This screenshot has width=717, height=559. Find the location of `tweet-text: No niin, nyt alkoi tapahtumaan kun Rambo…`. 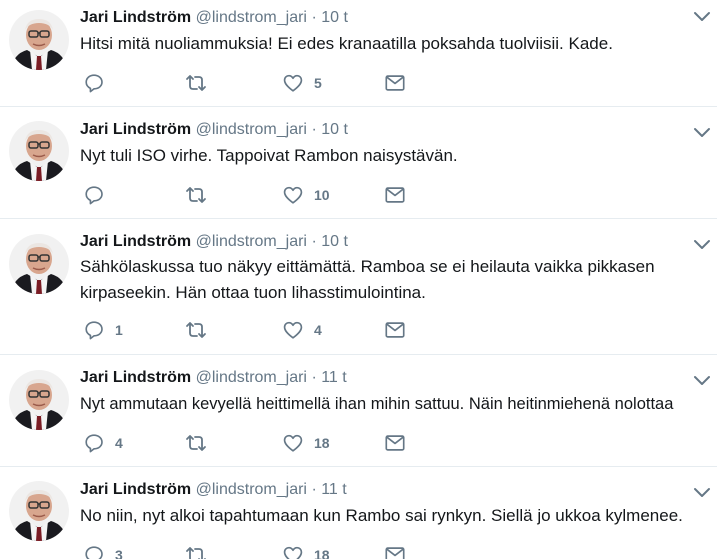

tweet-text: No niin, nyt alkoi tapahtumaan kun Rambo… is located at coordinates (381, 515).